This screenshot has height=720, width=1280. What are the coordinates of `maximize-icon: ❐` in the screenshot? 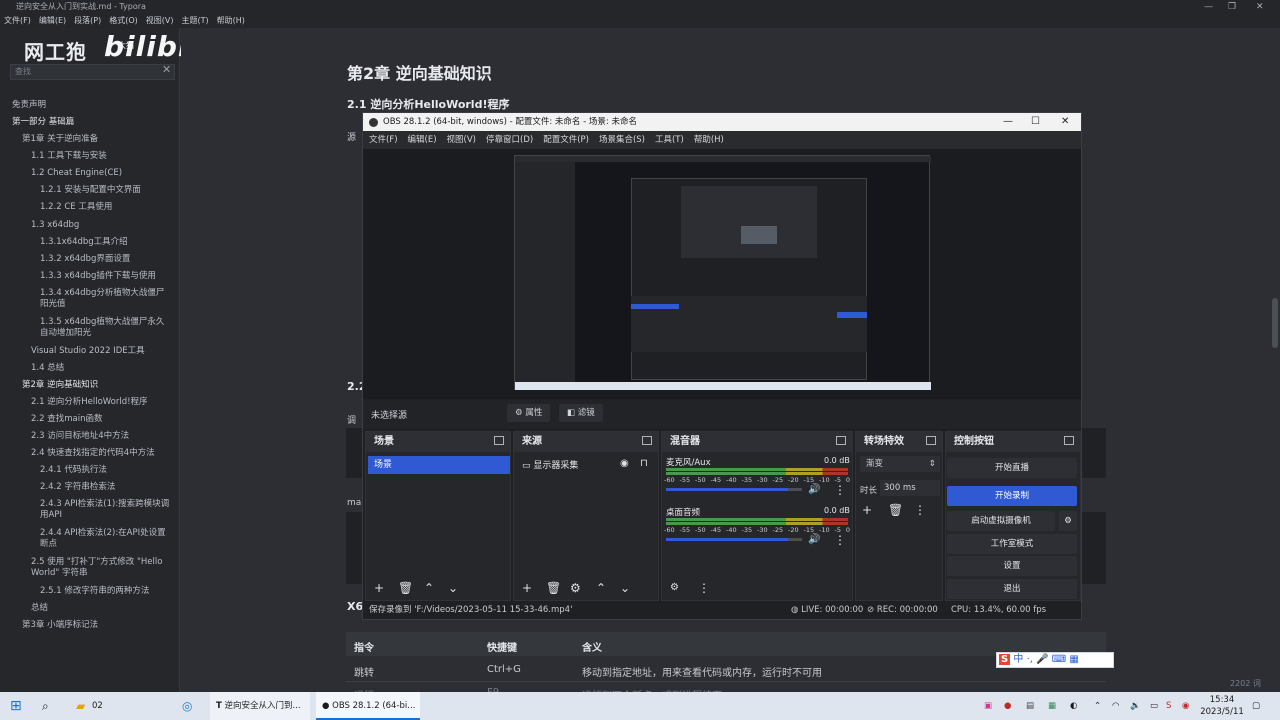 It's located at (1232, 7).